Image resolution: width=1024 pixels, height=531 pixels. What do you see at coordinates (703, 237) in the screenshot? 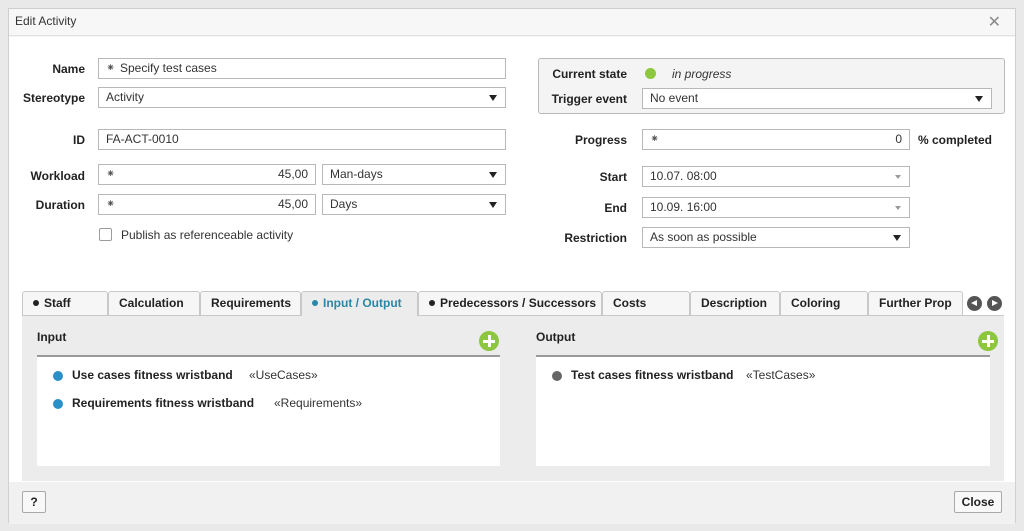
I see `restriction-value: As soon as possible` at bounding box center [703, 237].